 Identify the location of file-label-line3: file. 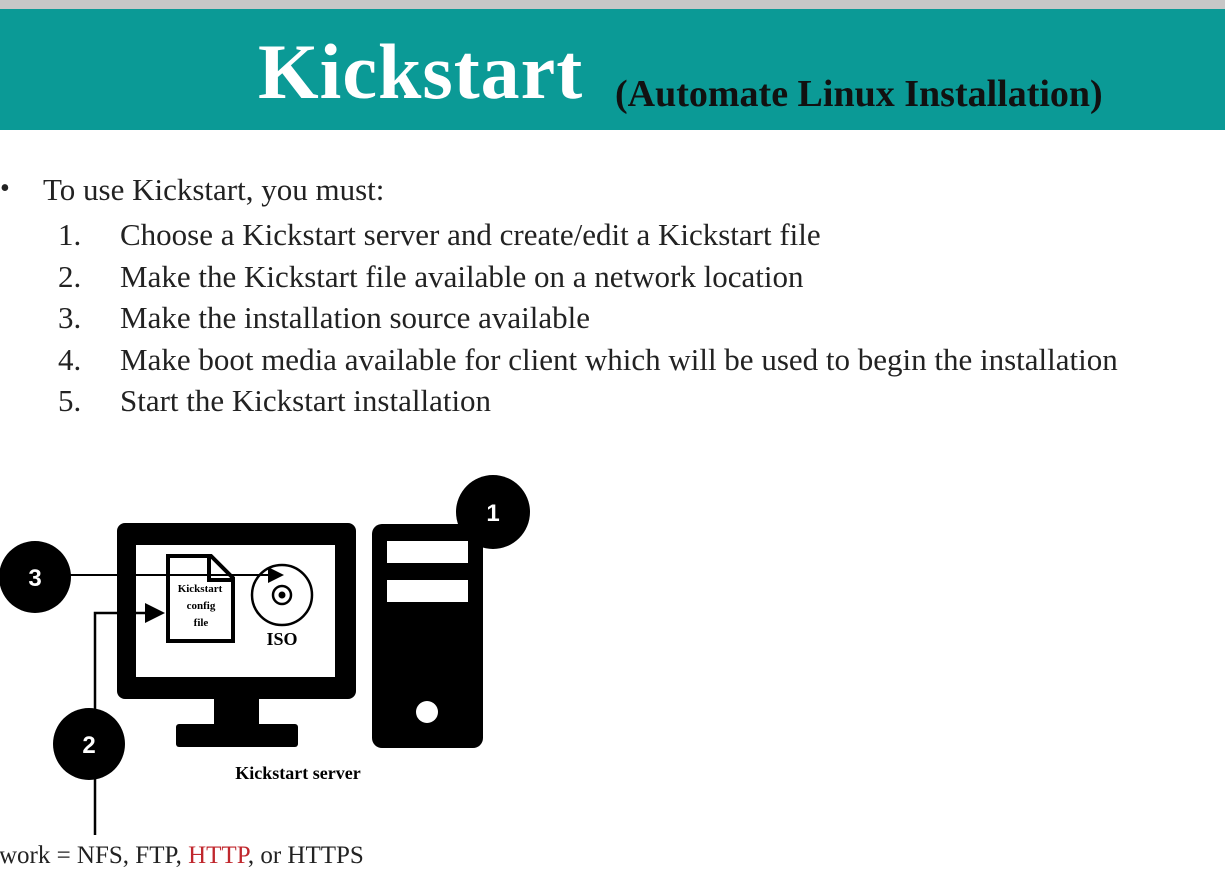
(201, 623).